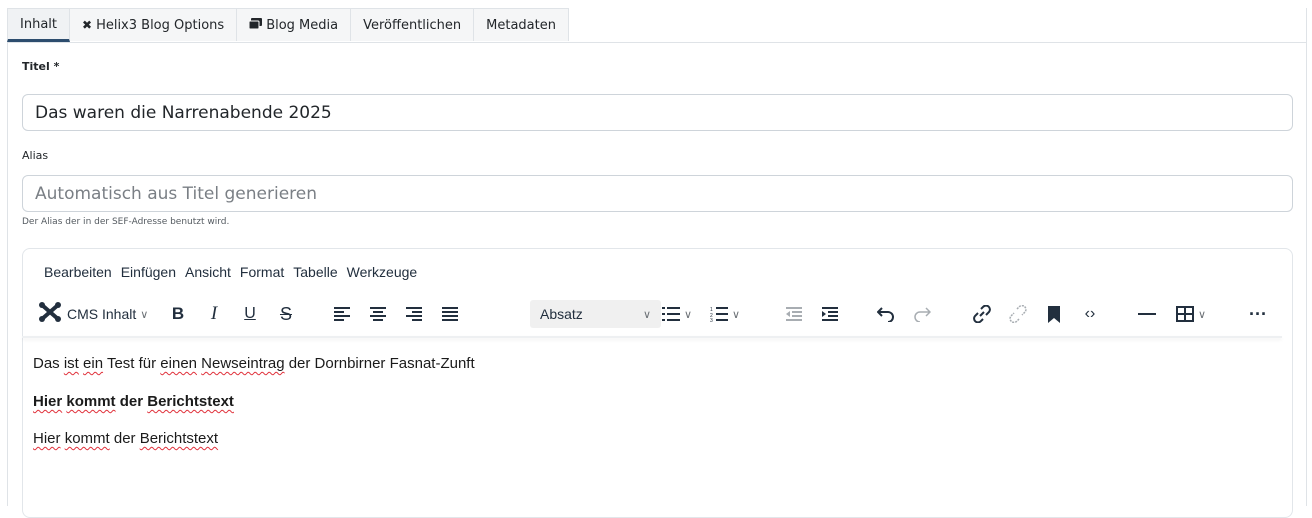 The height and width of the screenshot is (518, 1312). What do you see at coordinates (1184, 314) in the screenshot?
I see `table-icon` at bounding box center [1184, 314].